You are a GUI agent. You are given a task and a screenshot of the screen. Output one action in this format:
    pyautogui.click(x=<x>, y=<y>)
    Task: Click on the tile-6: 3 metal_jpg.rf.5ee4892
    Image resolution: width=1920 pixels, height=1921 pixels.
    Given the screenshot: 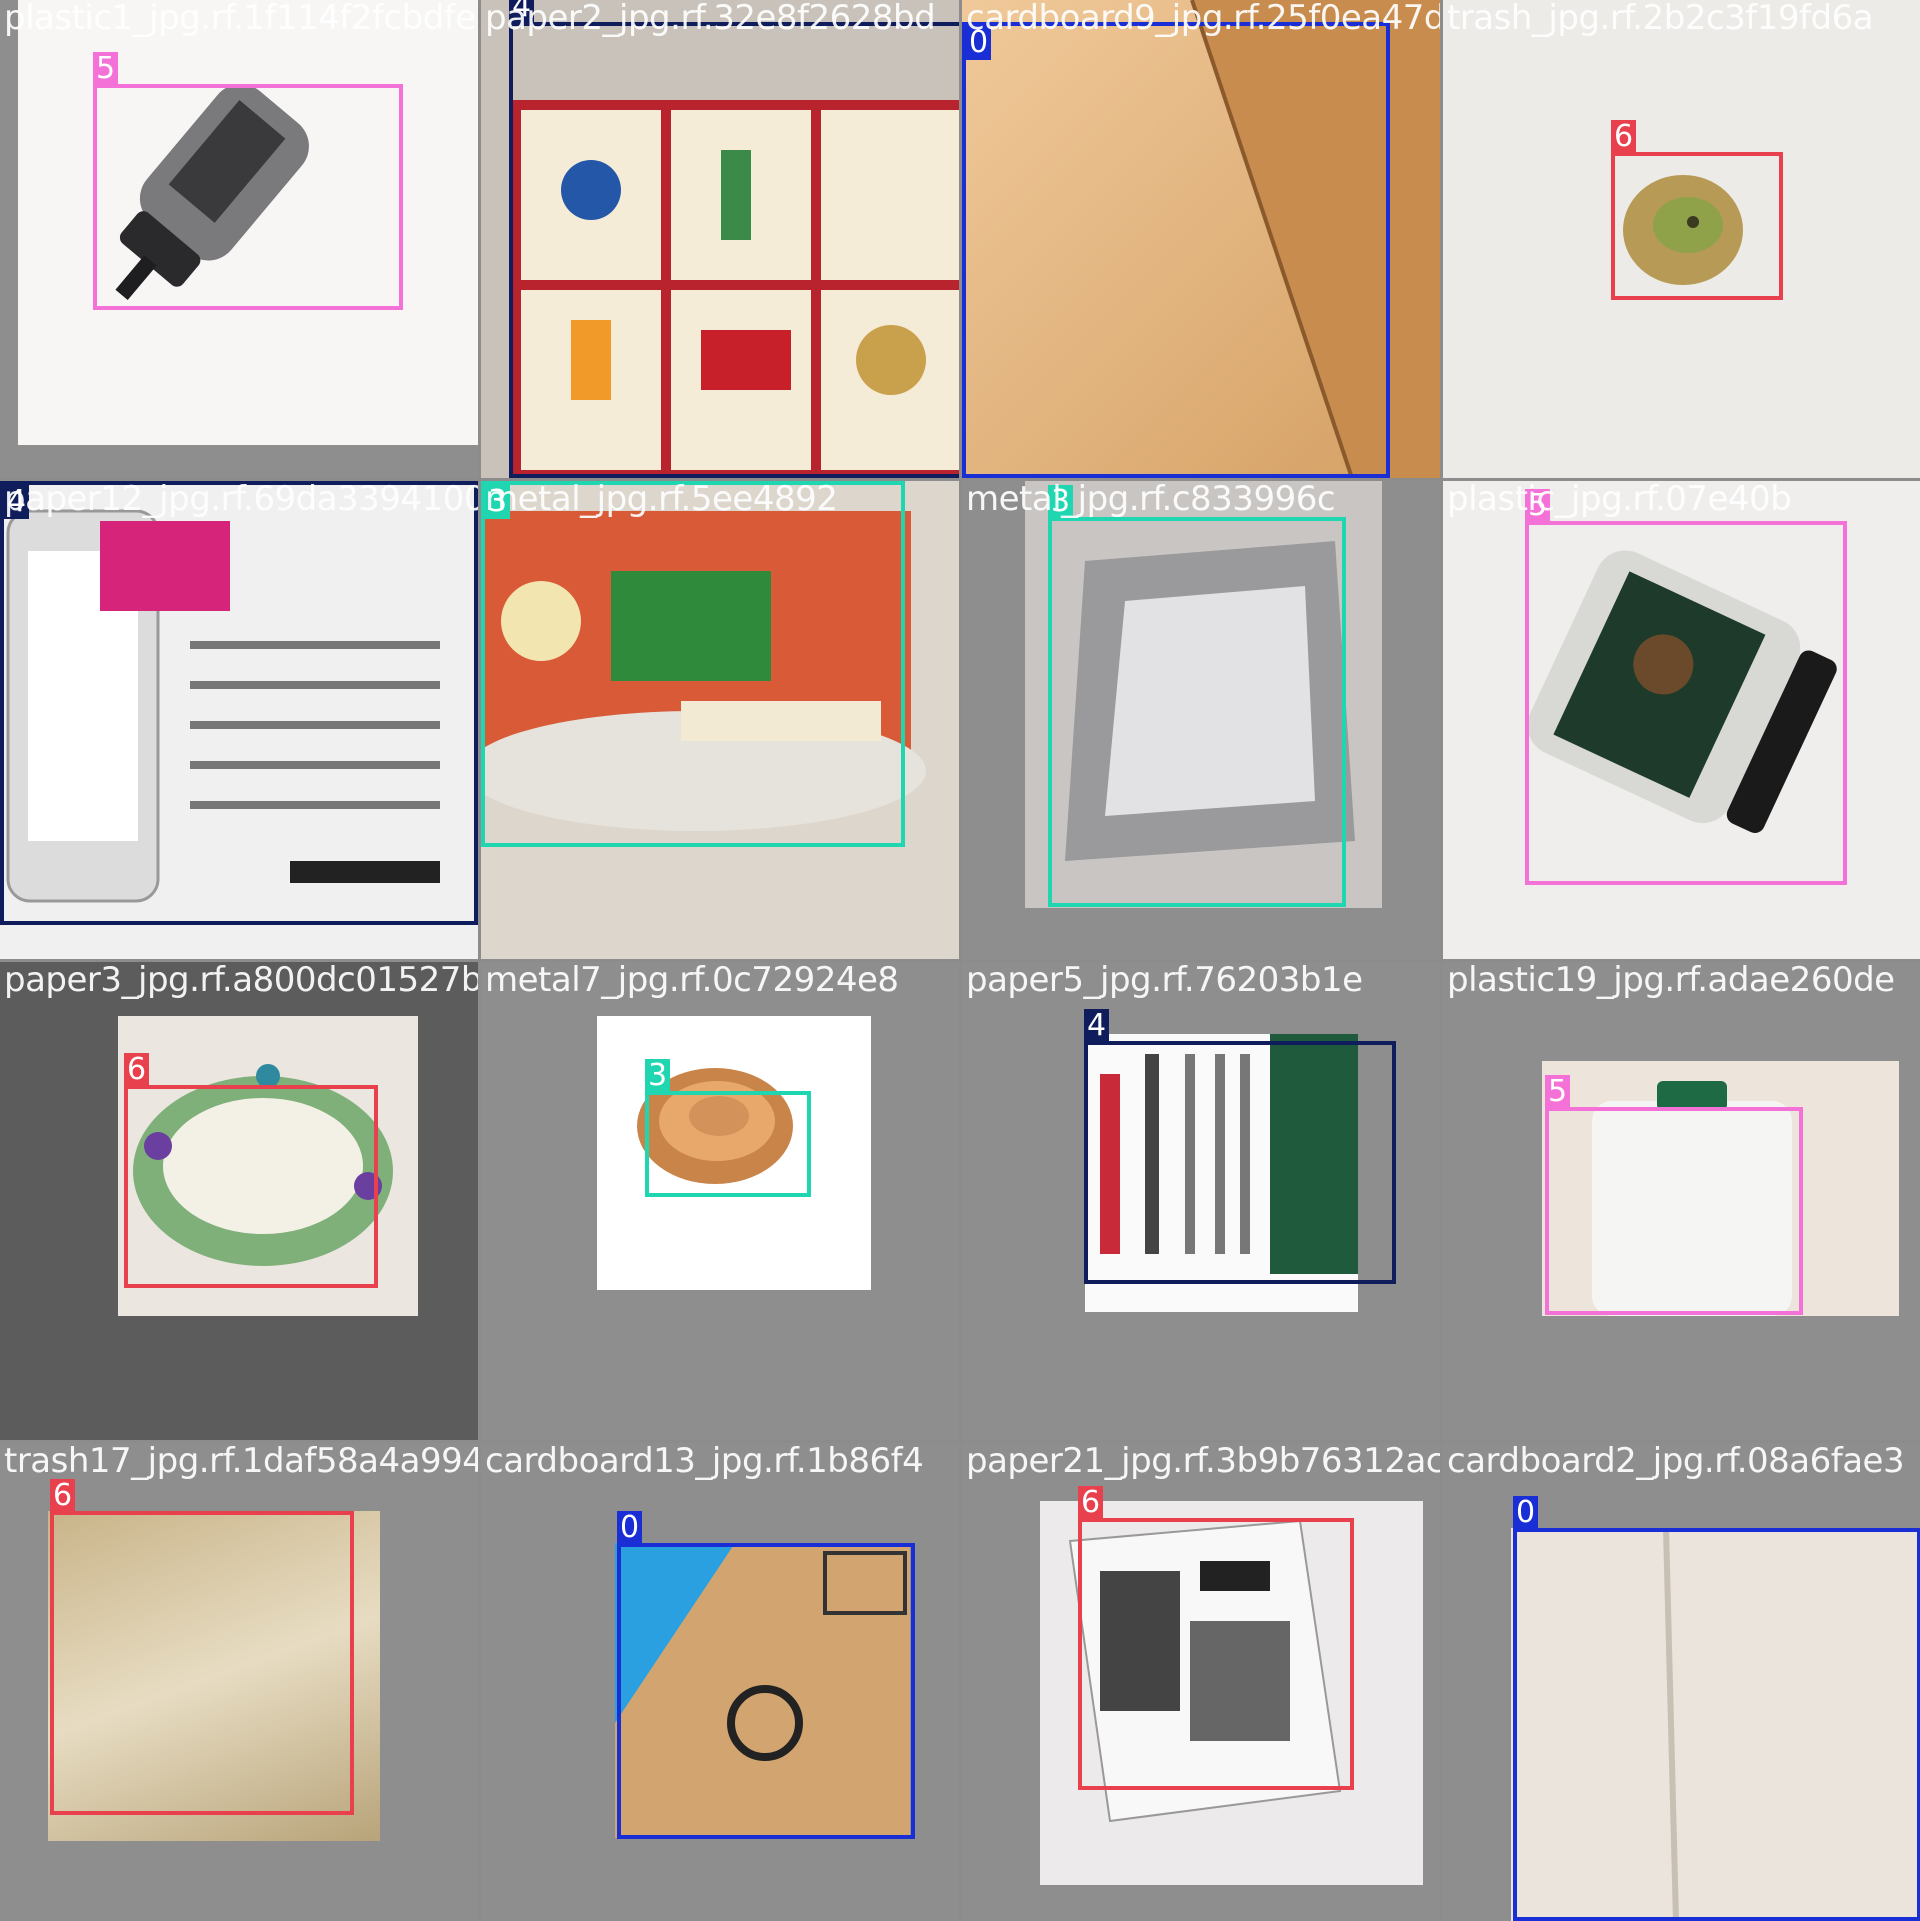 What is the action you would take?
    pyautogui.click(x=720, y=720)
    